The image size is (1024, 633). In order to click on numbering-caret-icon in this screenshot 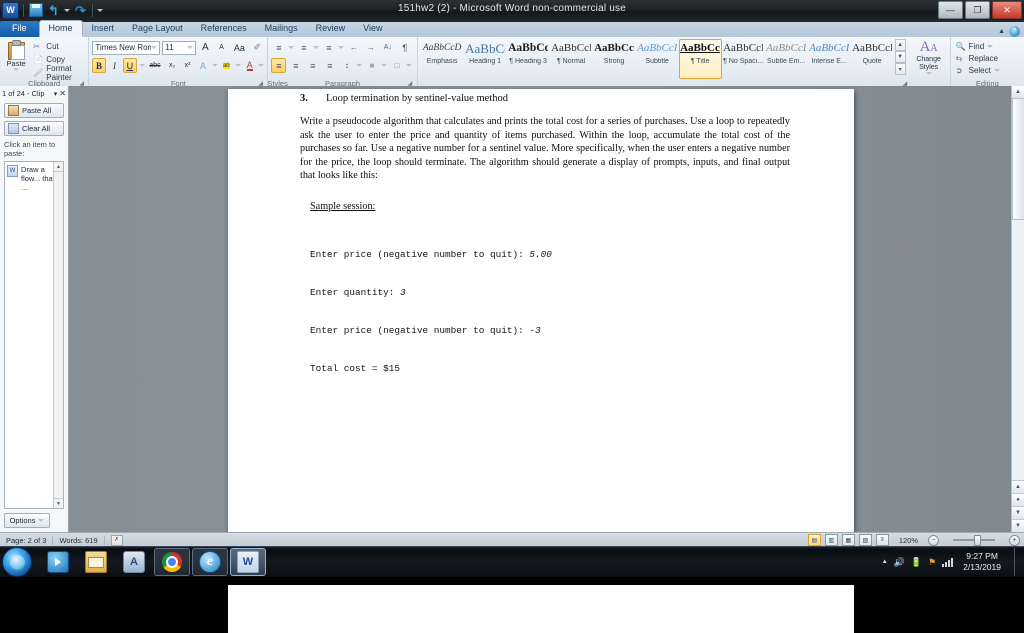, I will do `click(316, 47)`.